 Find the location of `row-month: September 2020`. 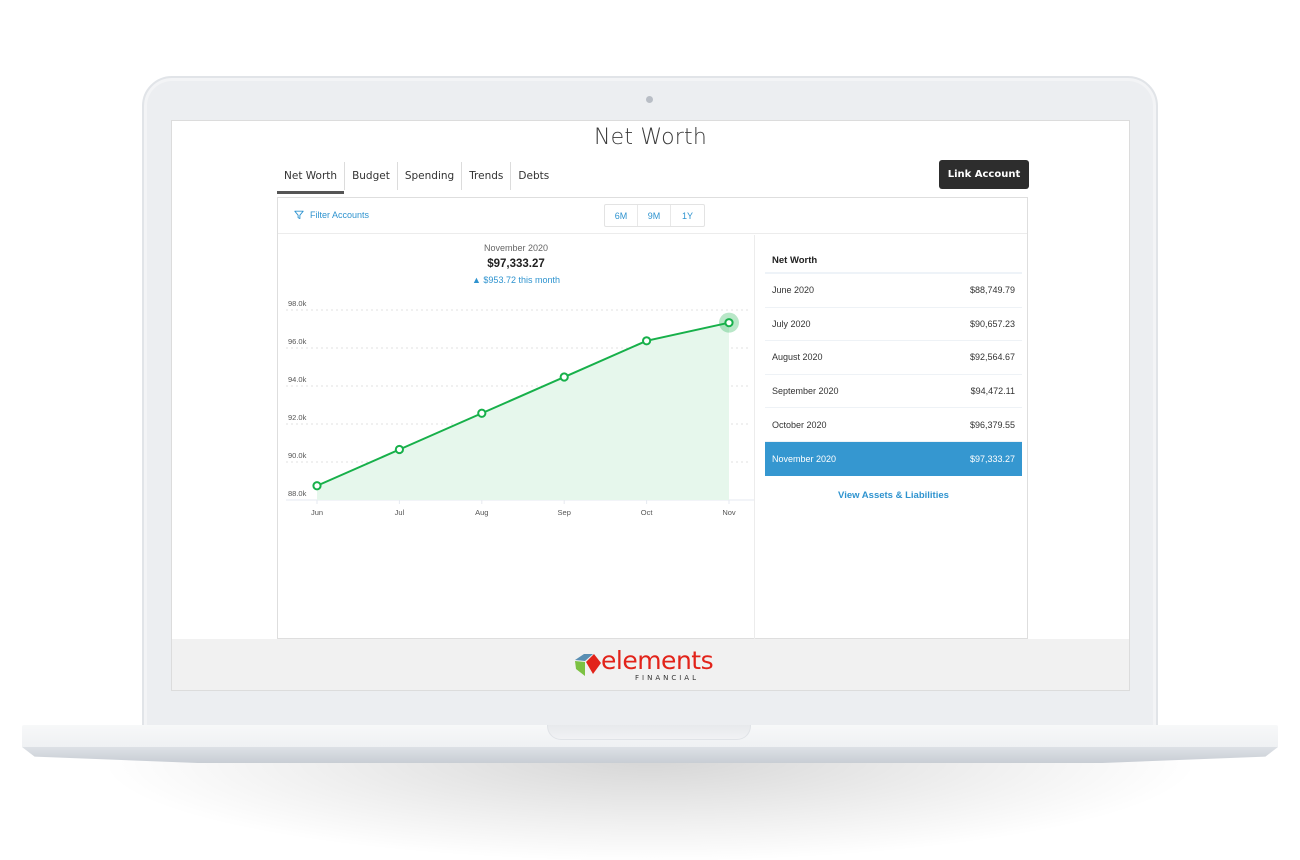

row-month: September 2020 is located at coordinates (805, 391).